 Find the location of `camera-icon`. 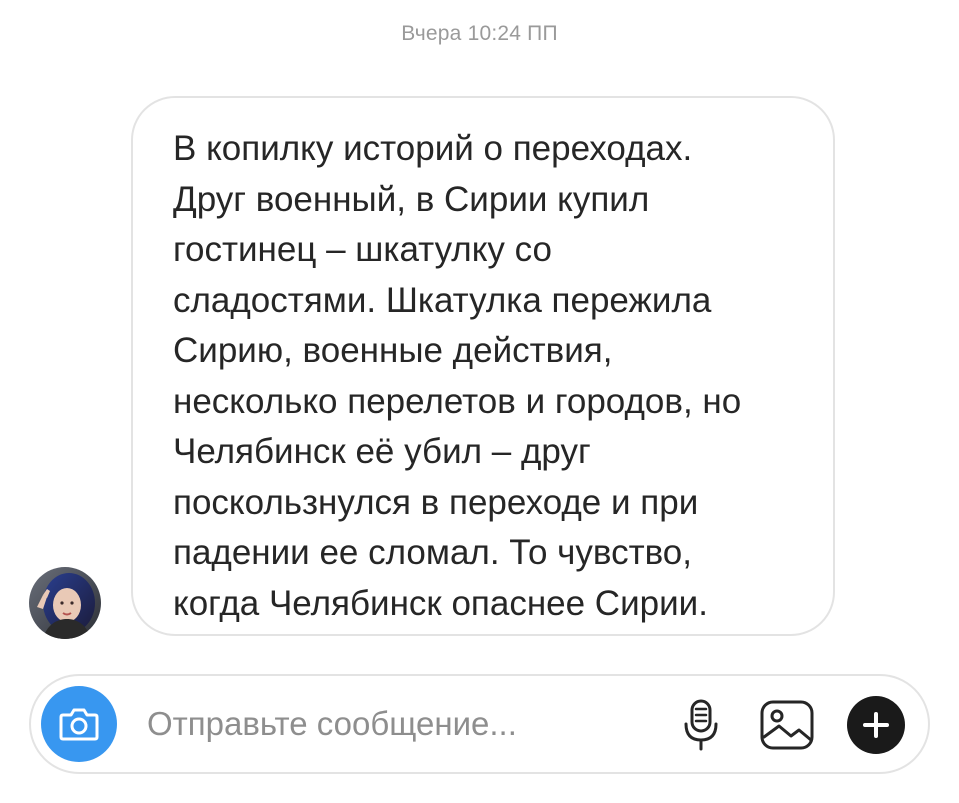

camera-icon is located at coordinates (79, 724).